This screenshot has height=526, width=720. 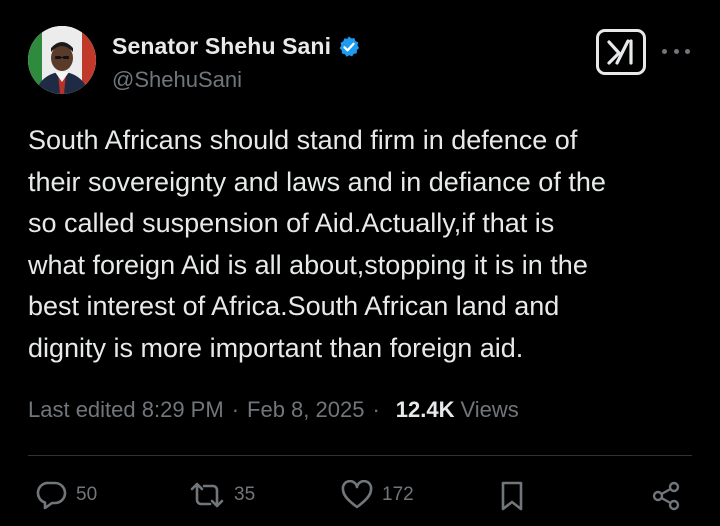 I want to click on more-options-icon, so click(x=676, y=51).